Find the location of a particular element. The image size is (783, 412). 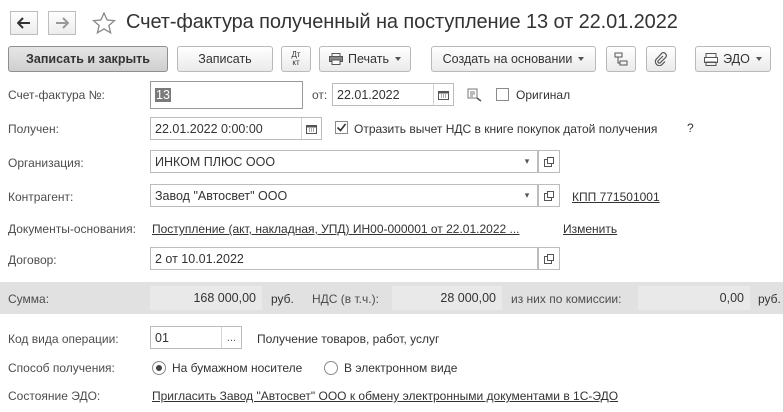

contract-open-button is located at coordinates (549, 258).